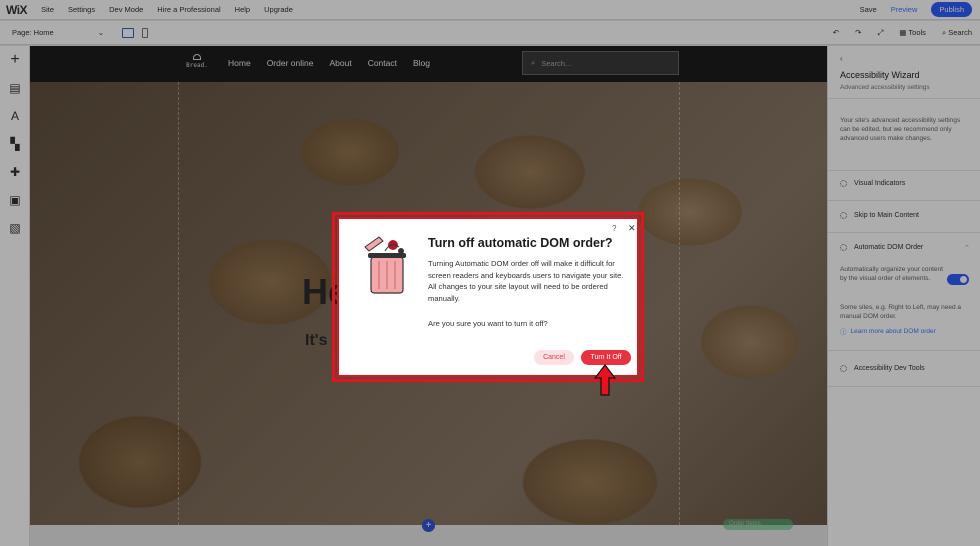 Image resolution: width=980 pixels, height=546 pixels. Describe the element at coordinates (614, 228) in the screenshot. I see `help-icon: ?` at that location.